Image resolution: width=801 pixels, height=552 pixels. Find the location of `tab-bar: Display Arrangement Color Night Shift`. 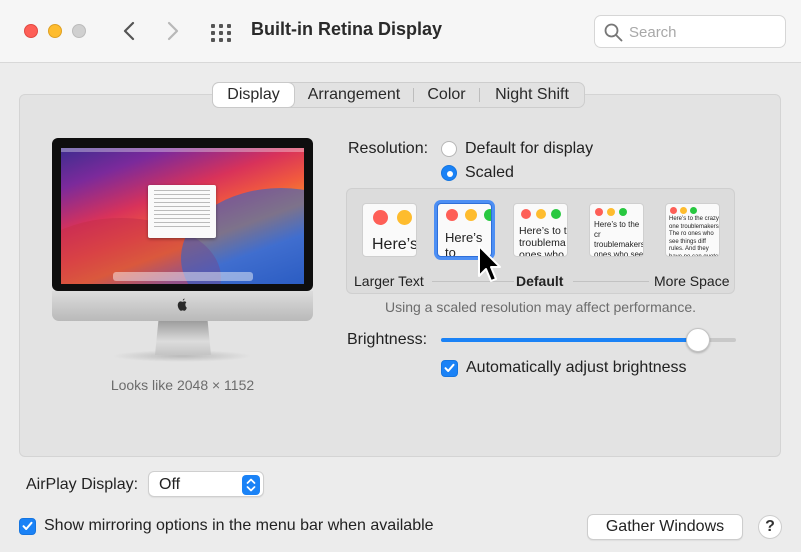

tab-bar: Display Arrangement Color Night Shift is located at coordinates (398, 95).